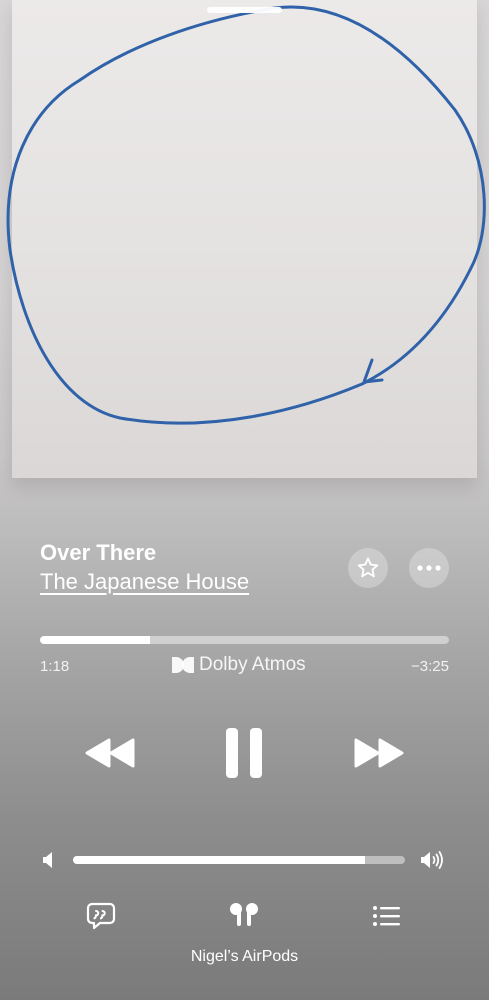  Describe the element at coordinates (183, 665) in the screenshot. I see `dolby-logo-icon` at that location.